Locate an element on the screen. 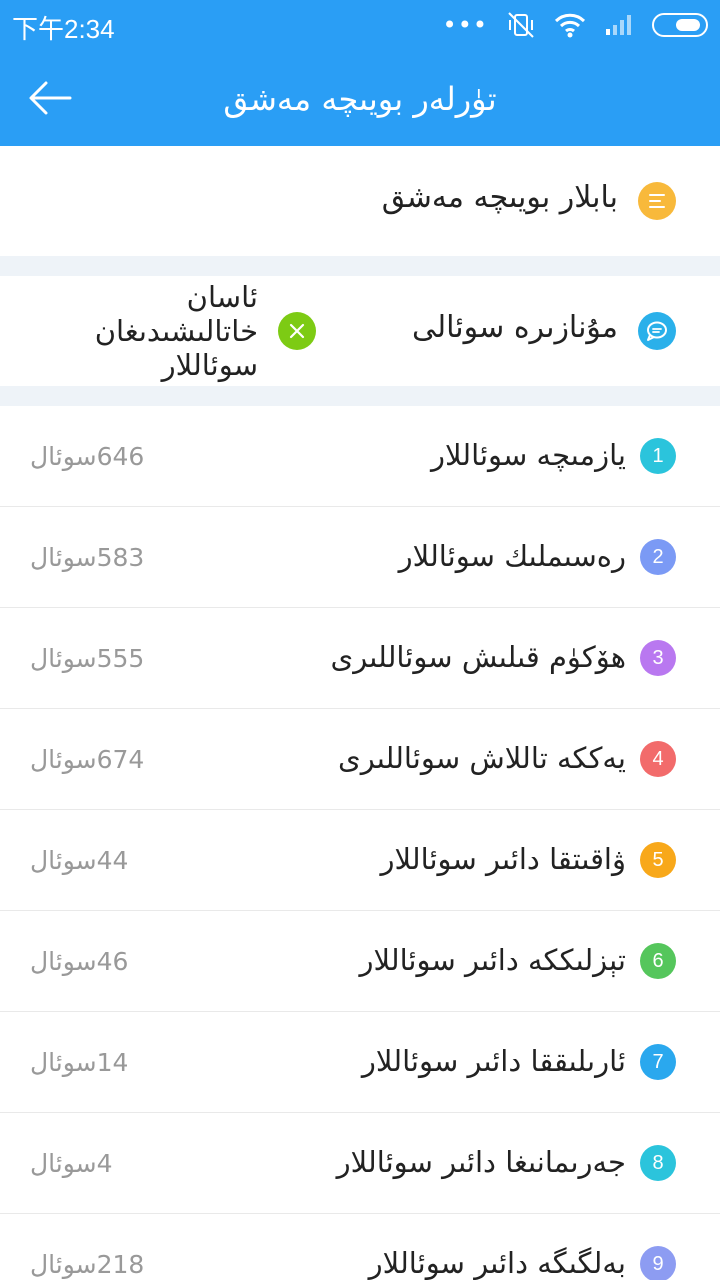 The image size is (720, 1280). question-count: 218سوئال is located at coordinates (87, 1264).